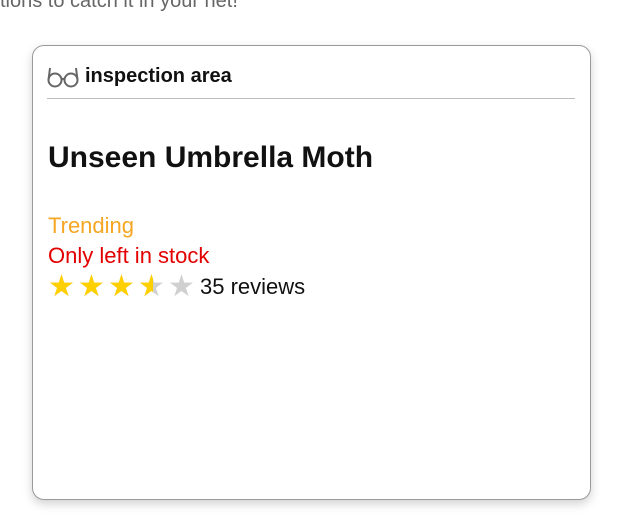 Image resolution: width=628 pixels, height=517 pixels. What do you see at coordinates (210, 158) in the screenshot?
I see `product-title: Unseen Umbrella Moth` at bounding box center [210, 158].